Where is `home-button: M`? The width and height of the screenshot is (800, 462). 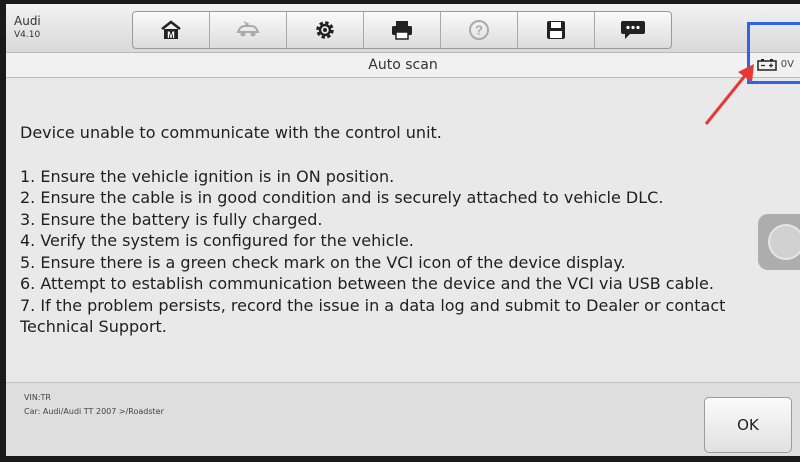 home-button: M is located at coordinates (171, 30).